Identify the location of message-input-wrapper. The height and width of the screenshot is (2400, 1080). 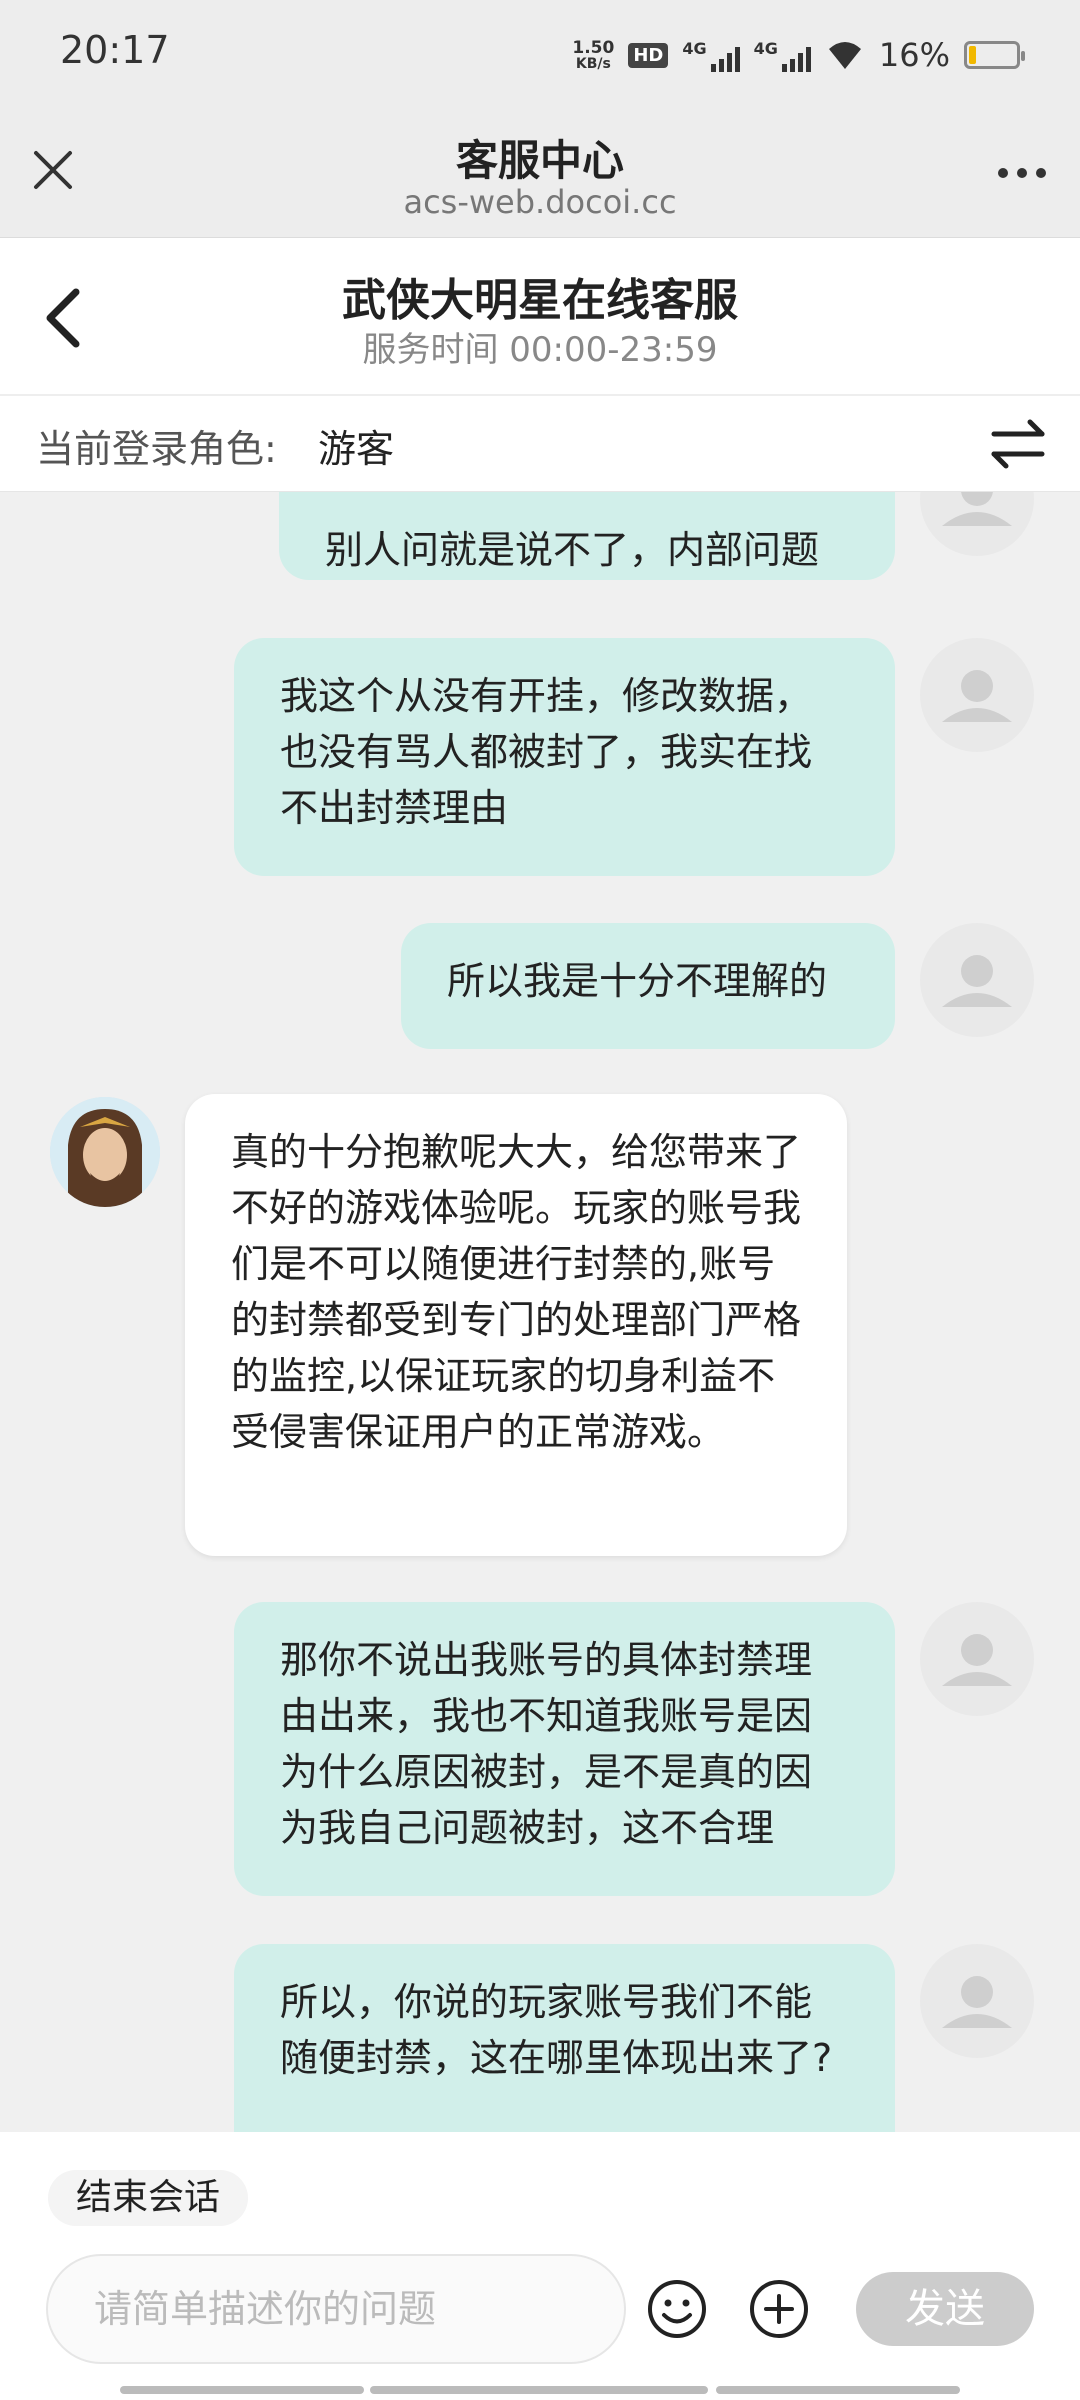
(336, 2309).